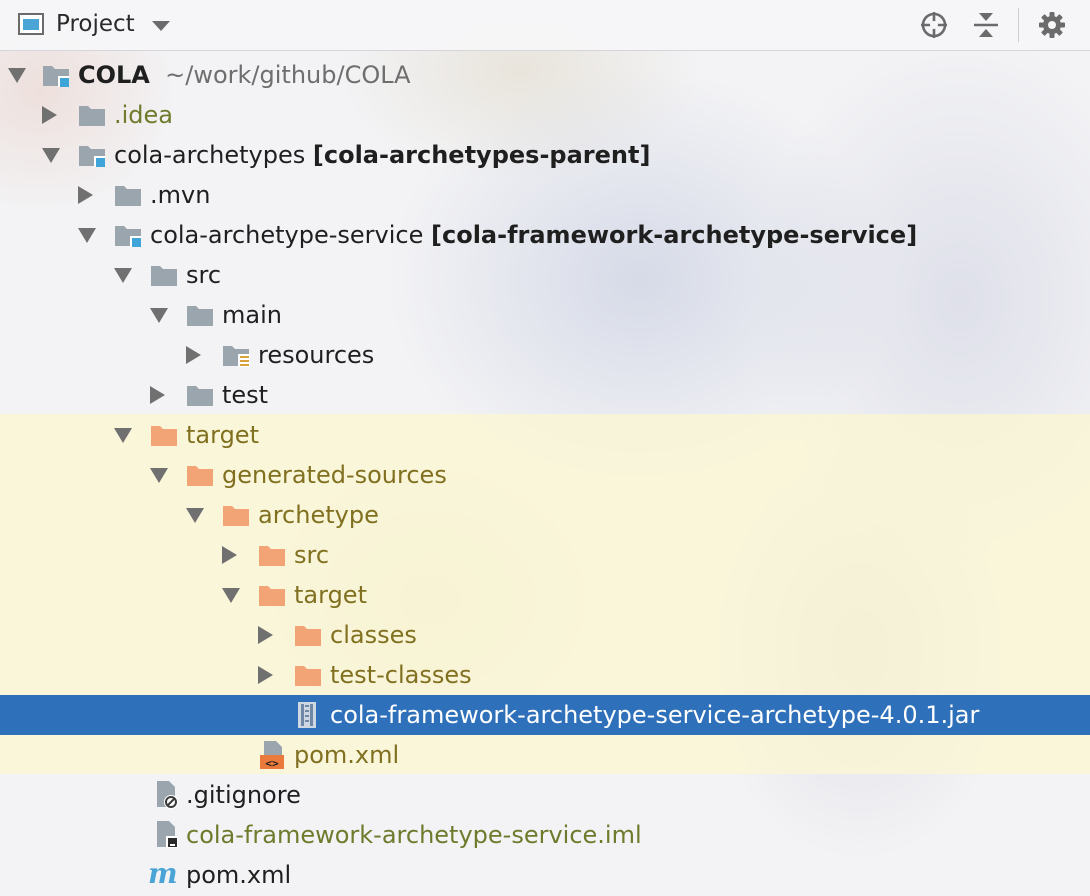 The height and width of the screenshot is (896, 1090). What do you see at coordinates (674, 235) in the screenshot?
I see `tree-label-service-module: [cola-framework-archetype-service]` at bounding box center [674, 235].